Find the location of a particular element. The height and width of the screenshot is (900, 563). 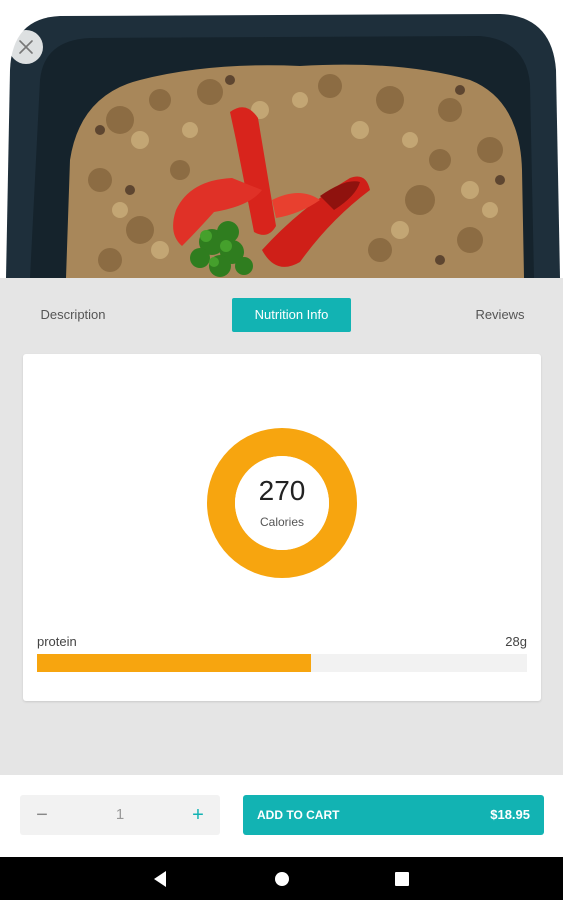

quantity-stepper: − 1 + is located at coordinates (120, 815).